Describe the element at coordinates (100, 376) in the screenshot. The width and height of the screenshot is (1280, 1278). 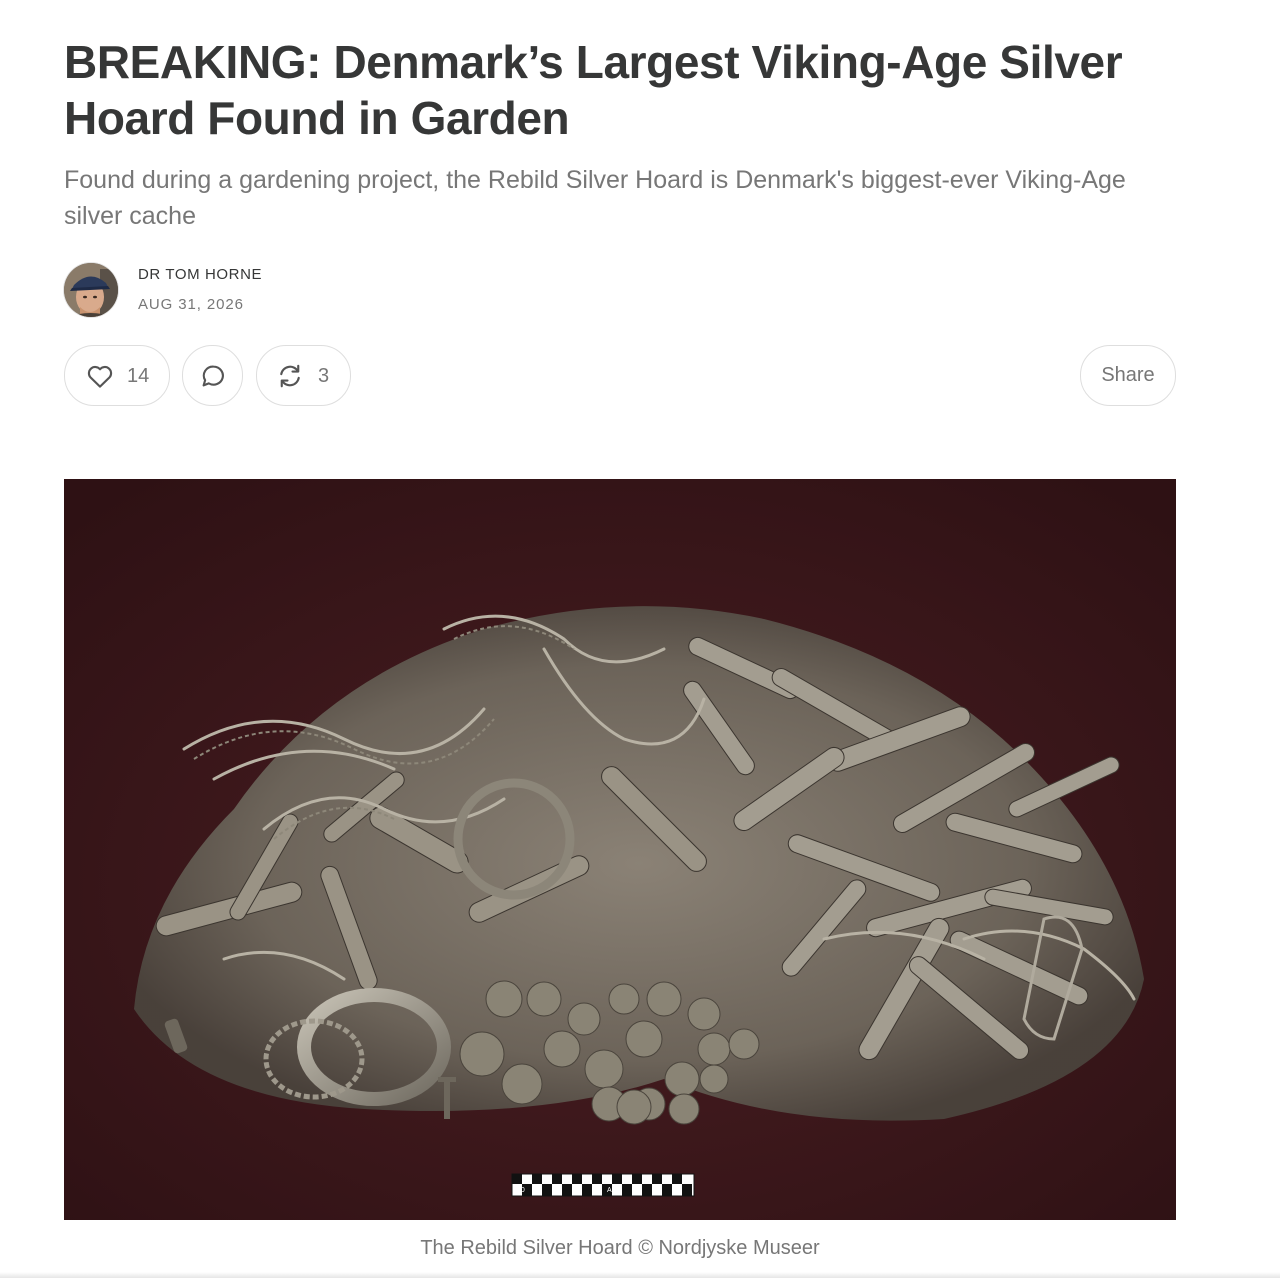
I see `heart-icon` at that location.